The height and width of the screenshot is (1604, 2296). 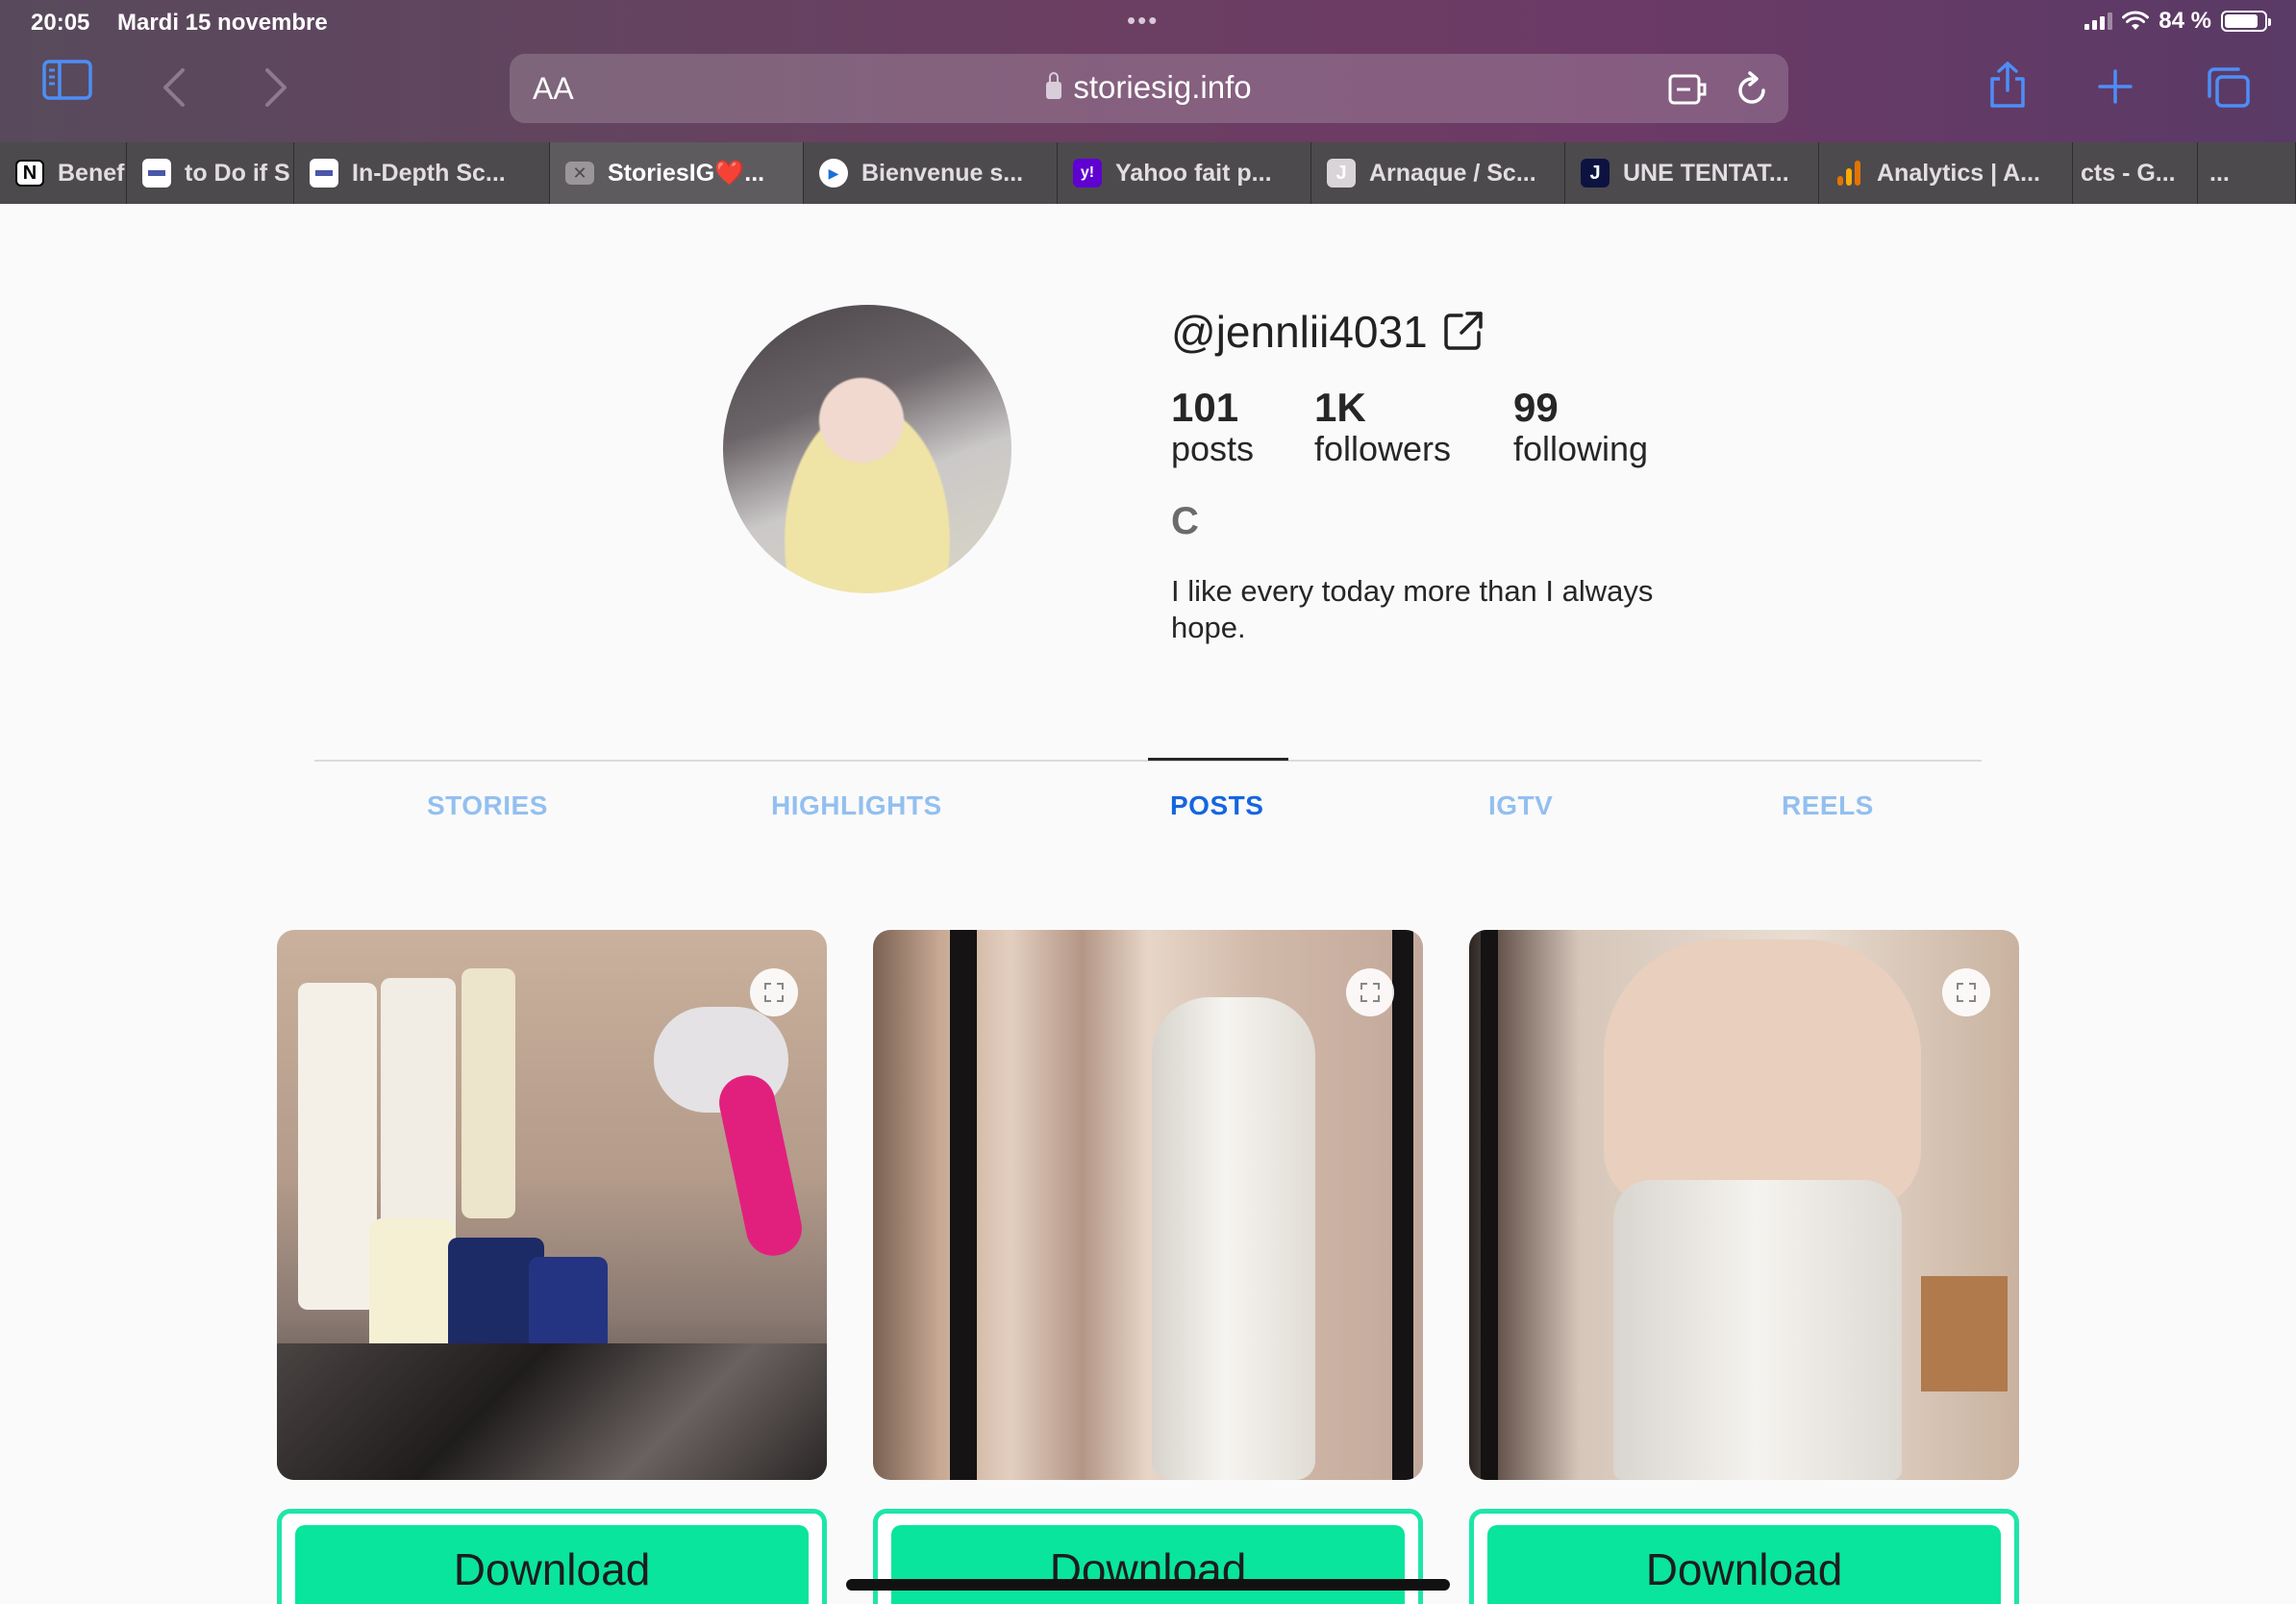 What do you see at coordinates (2246, 21) in the screenshot?
I see `battery-icon` at bounding box center [2246, 21].